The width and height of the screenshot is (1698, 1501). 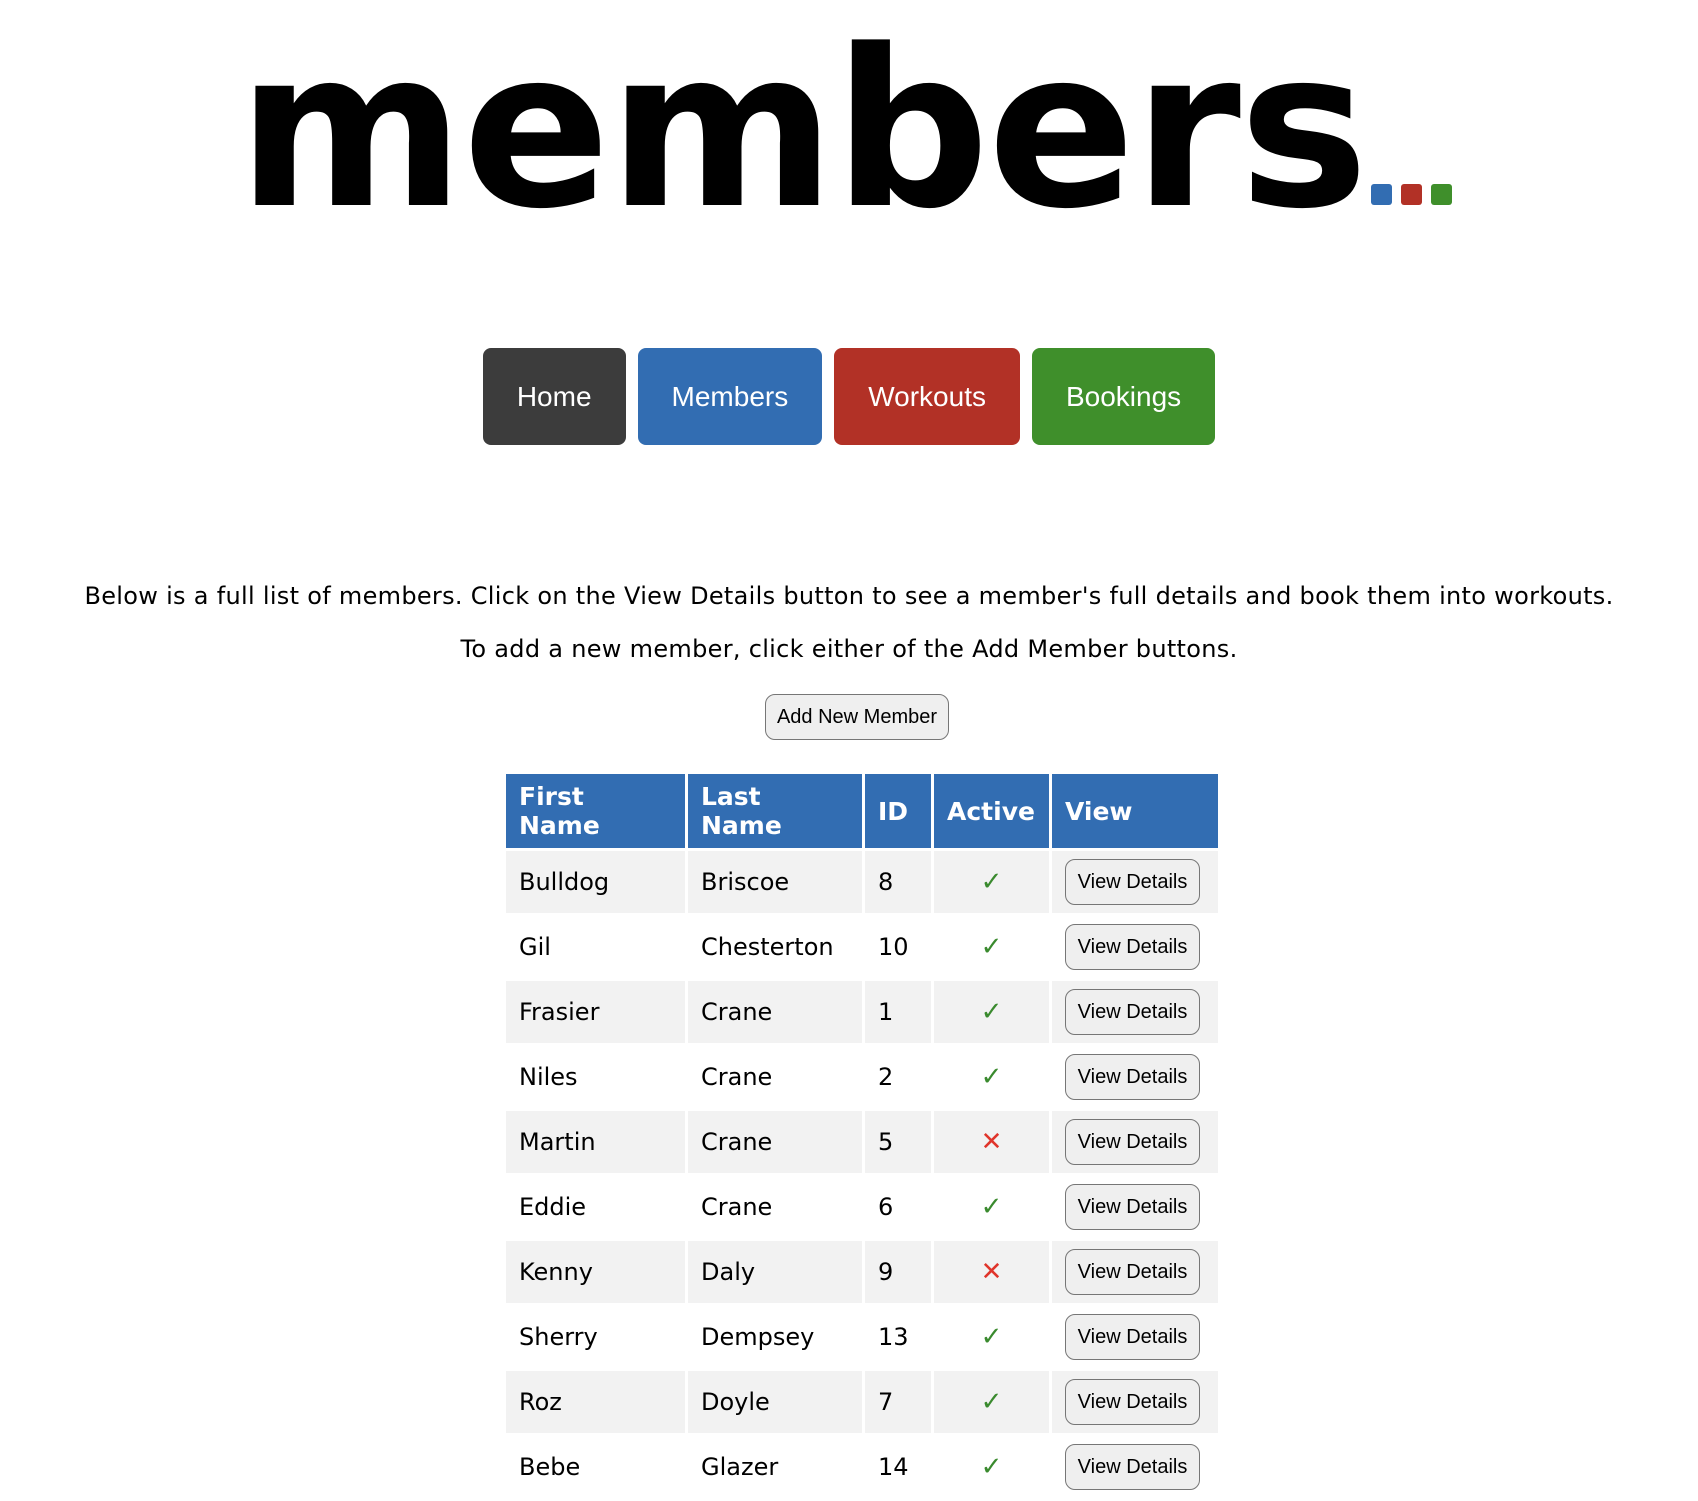 I want to click on cell-id: 1, so click(x=898, y=1012).